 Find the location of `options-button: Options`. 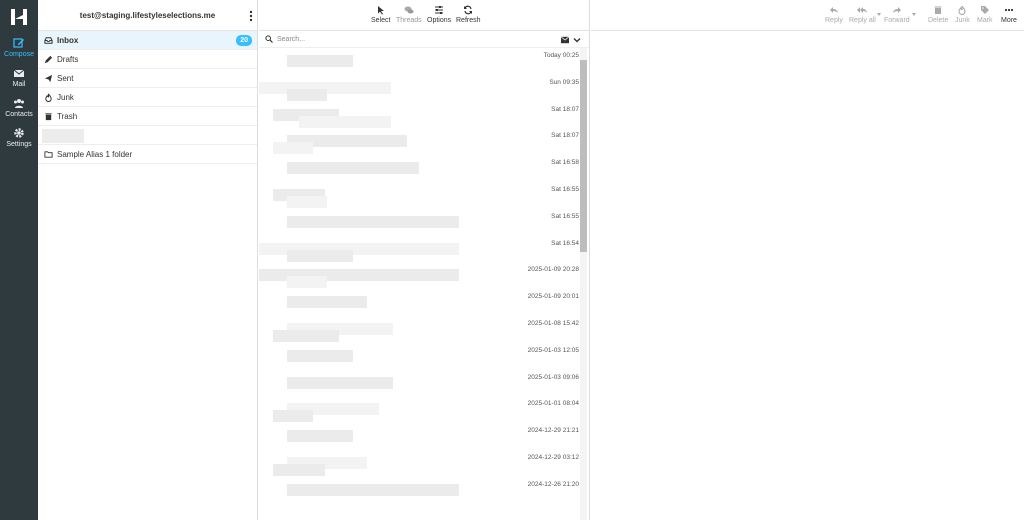

options-button: Options is located at coordinates (439, 14).